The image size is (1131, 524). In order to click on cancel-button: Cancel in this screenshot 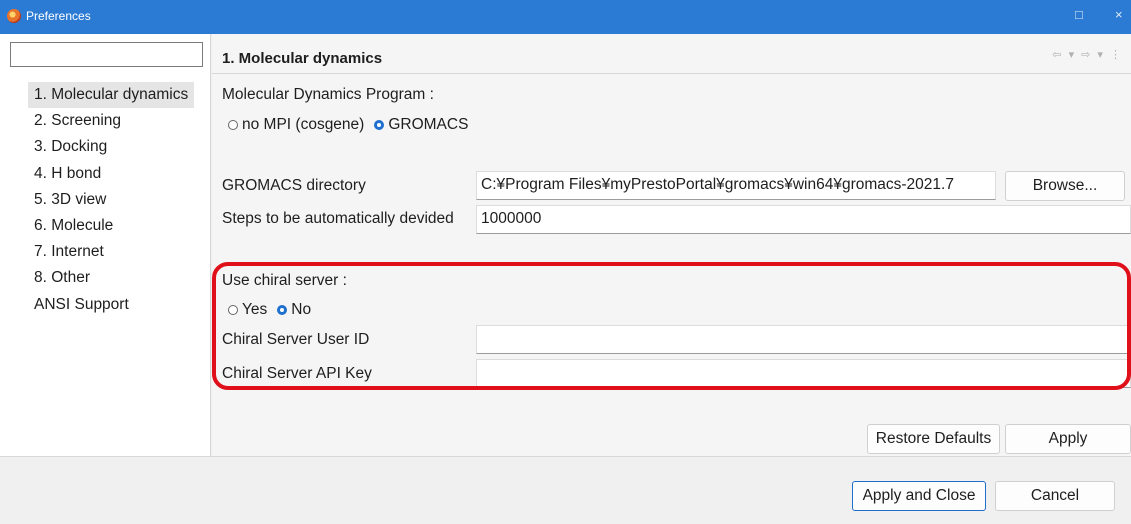, I will do `click(1055, 496)`.